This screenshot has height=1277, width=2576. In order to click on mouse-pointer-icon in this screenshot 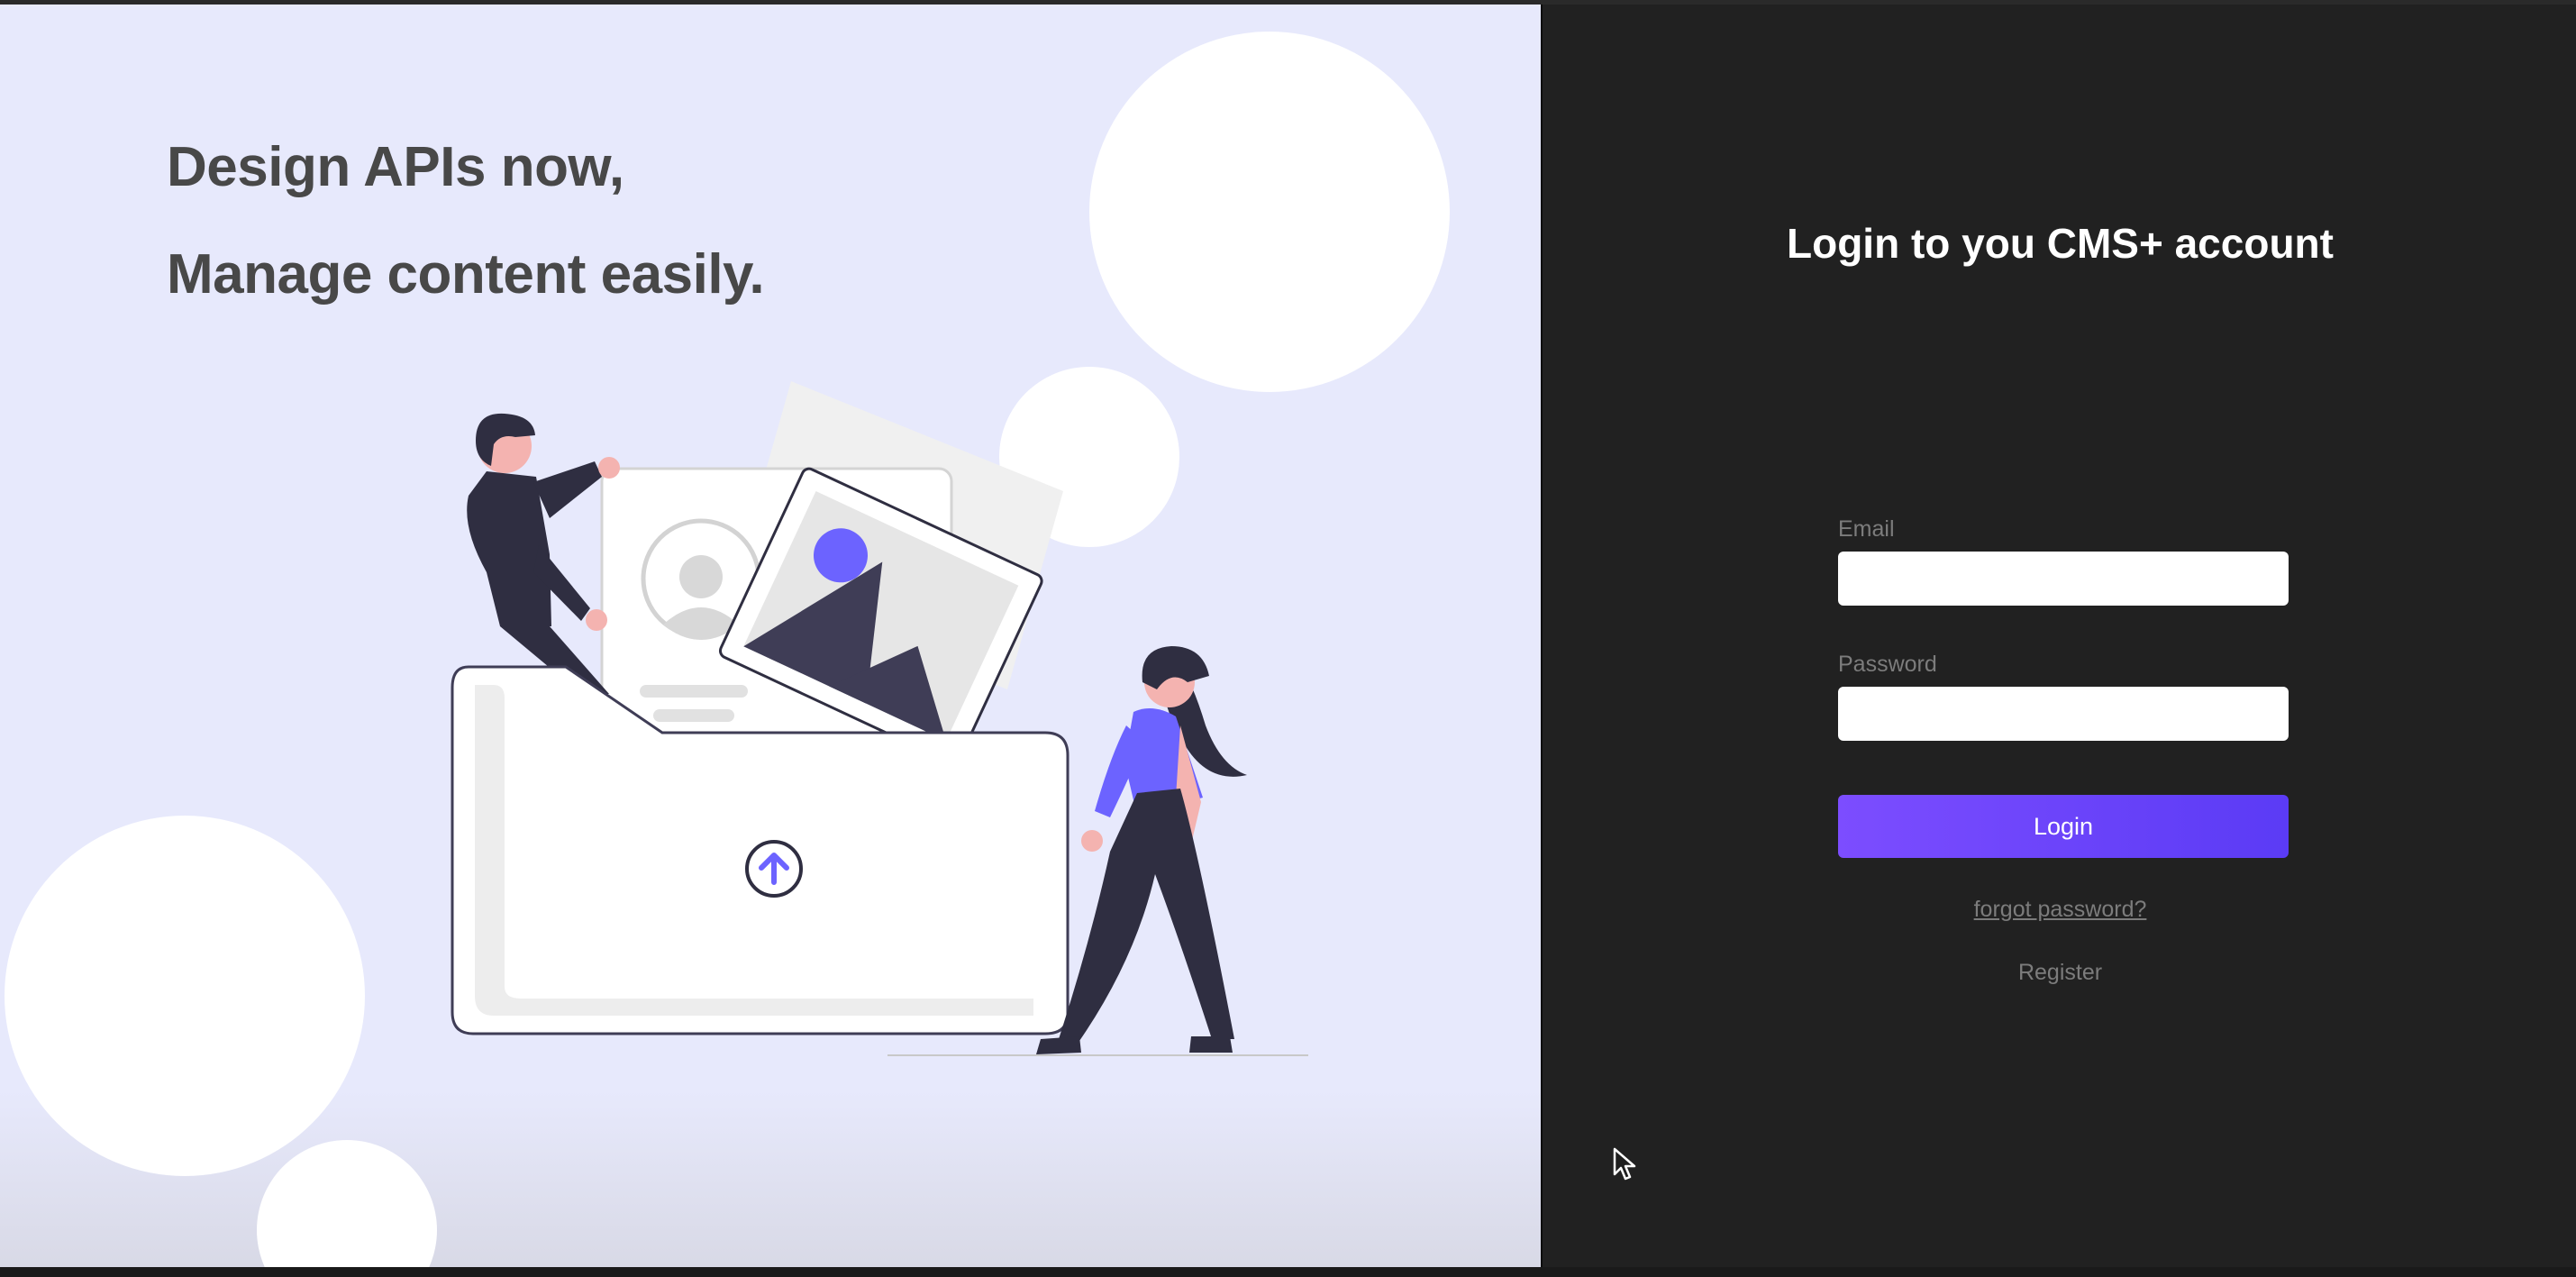, I will do `click(1624, 1164)`.